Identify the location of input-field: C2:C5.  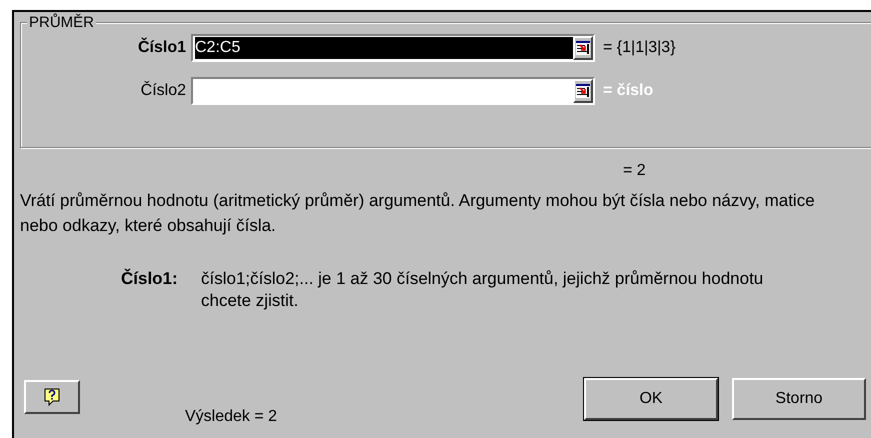
(393, 48).